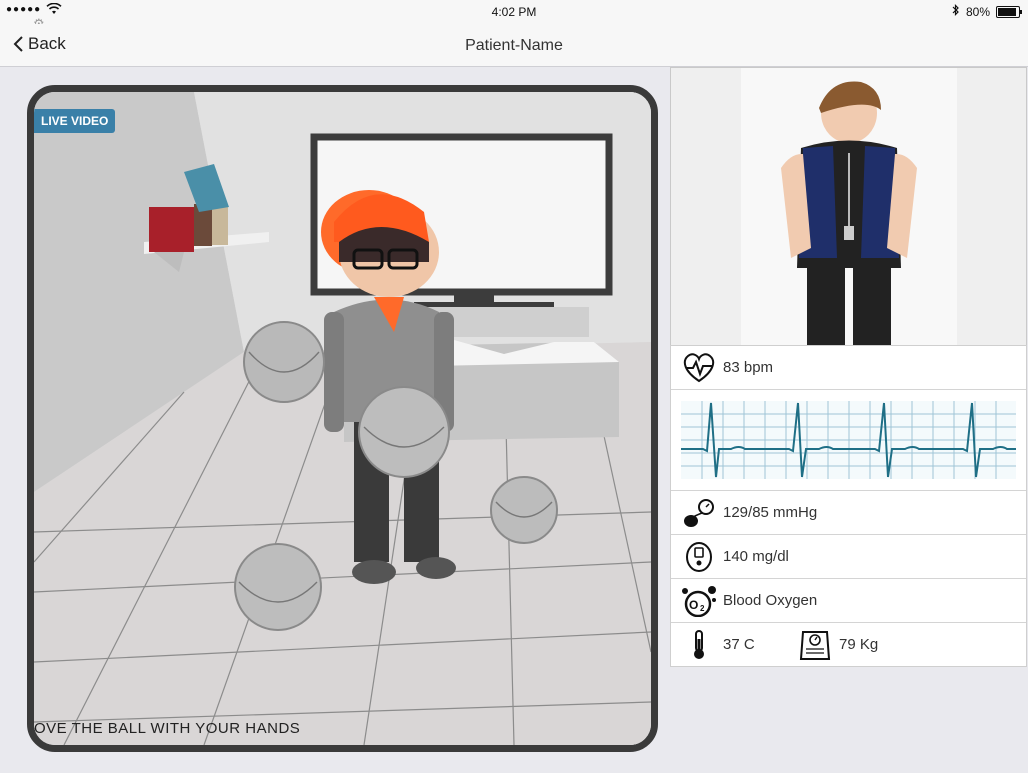 The image size is (1028, 773). I want to click on photo-background, so click(849, 206).